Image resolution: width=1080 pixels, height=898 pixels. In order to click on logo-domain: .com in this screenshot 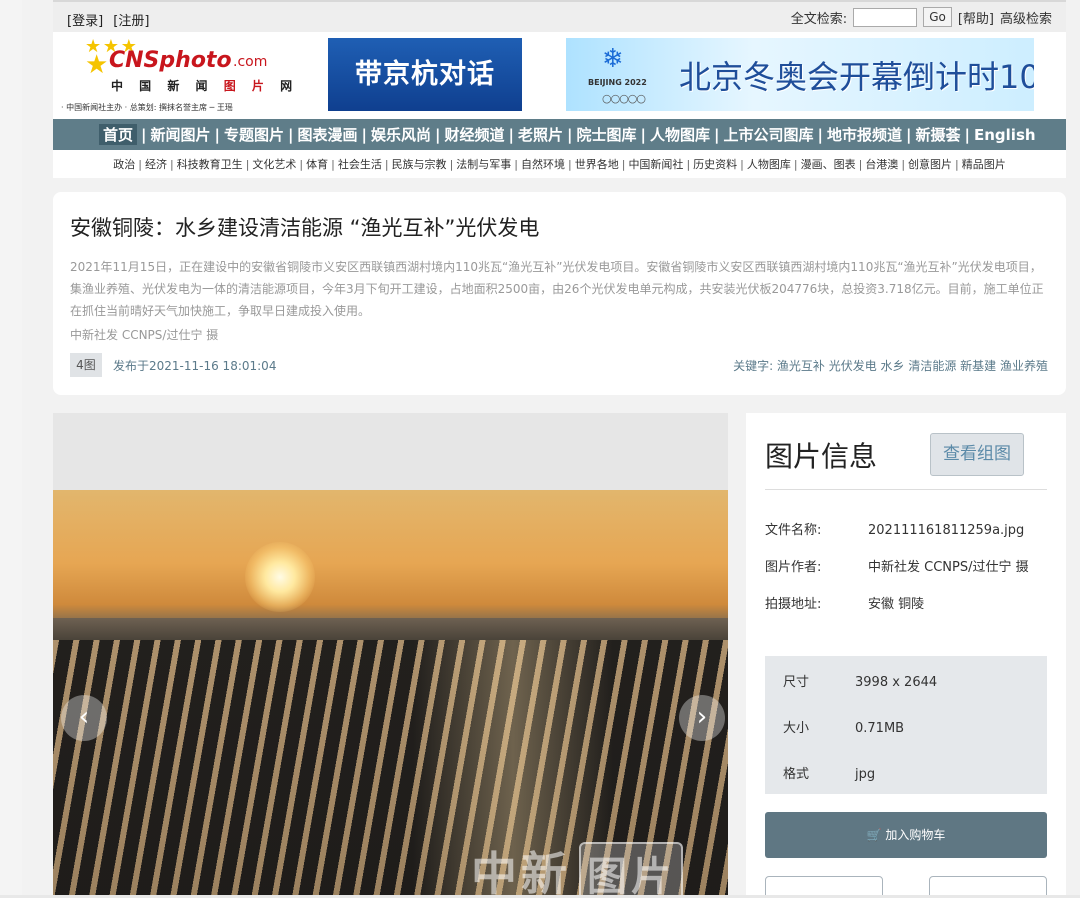, I will do `click(250, 62)`.